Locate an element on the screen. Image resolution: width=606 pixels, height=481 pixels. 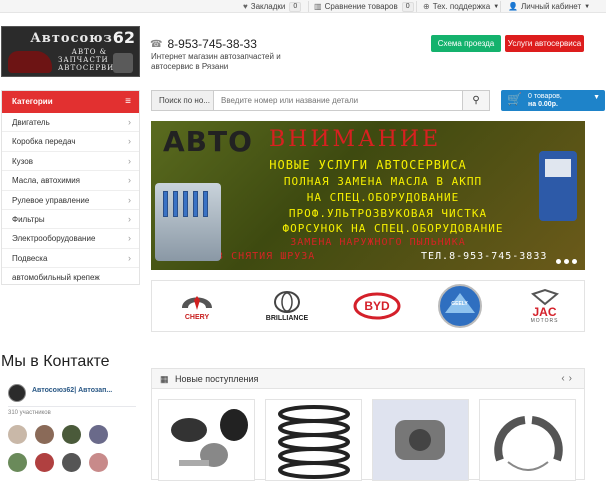
vk-widget: Автосоюз62| Автозап... 310 участников is located at coordinates (70, 429).